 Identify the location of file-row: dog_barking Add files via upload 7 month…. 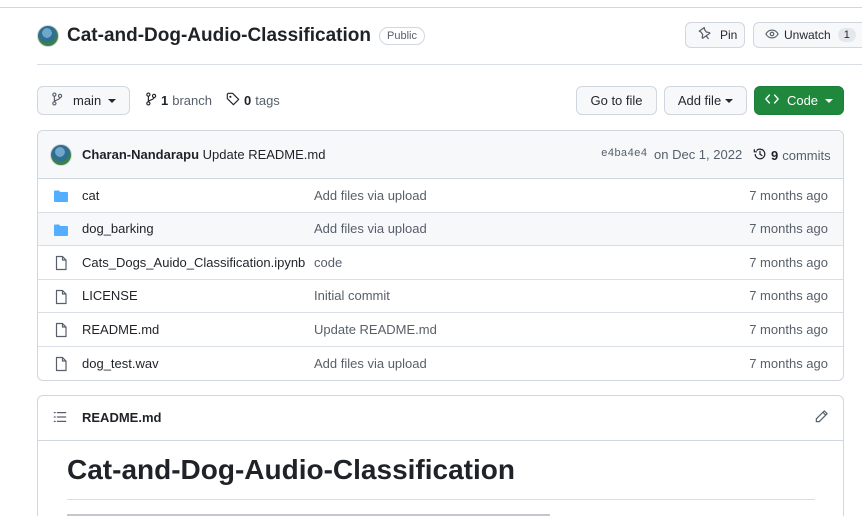
(440, 229).